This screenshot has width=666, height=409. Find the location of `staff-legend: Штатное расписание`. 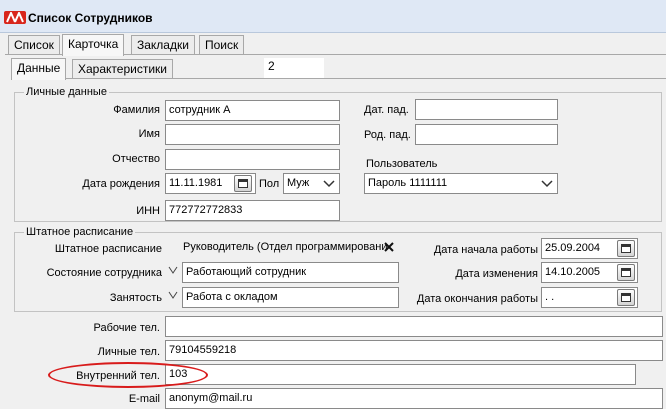

staff-legend: Штатное расписание is located at coordinates (80, 232).